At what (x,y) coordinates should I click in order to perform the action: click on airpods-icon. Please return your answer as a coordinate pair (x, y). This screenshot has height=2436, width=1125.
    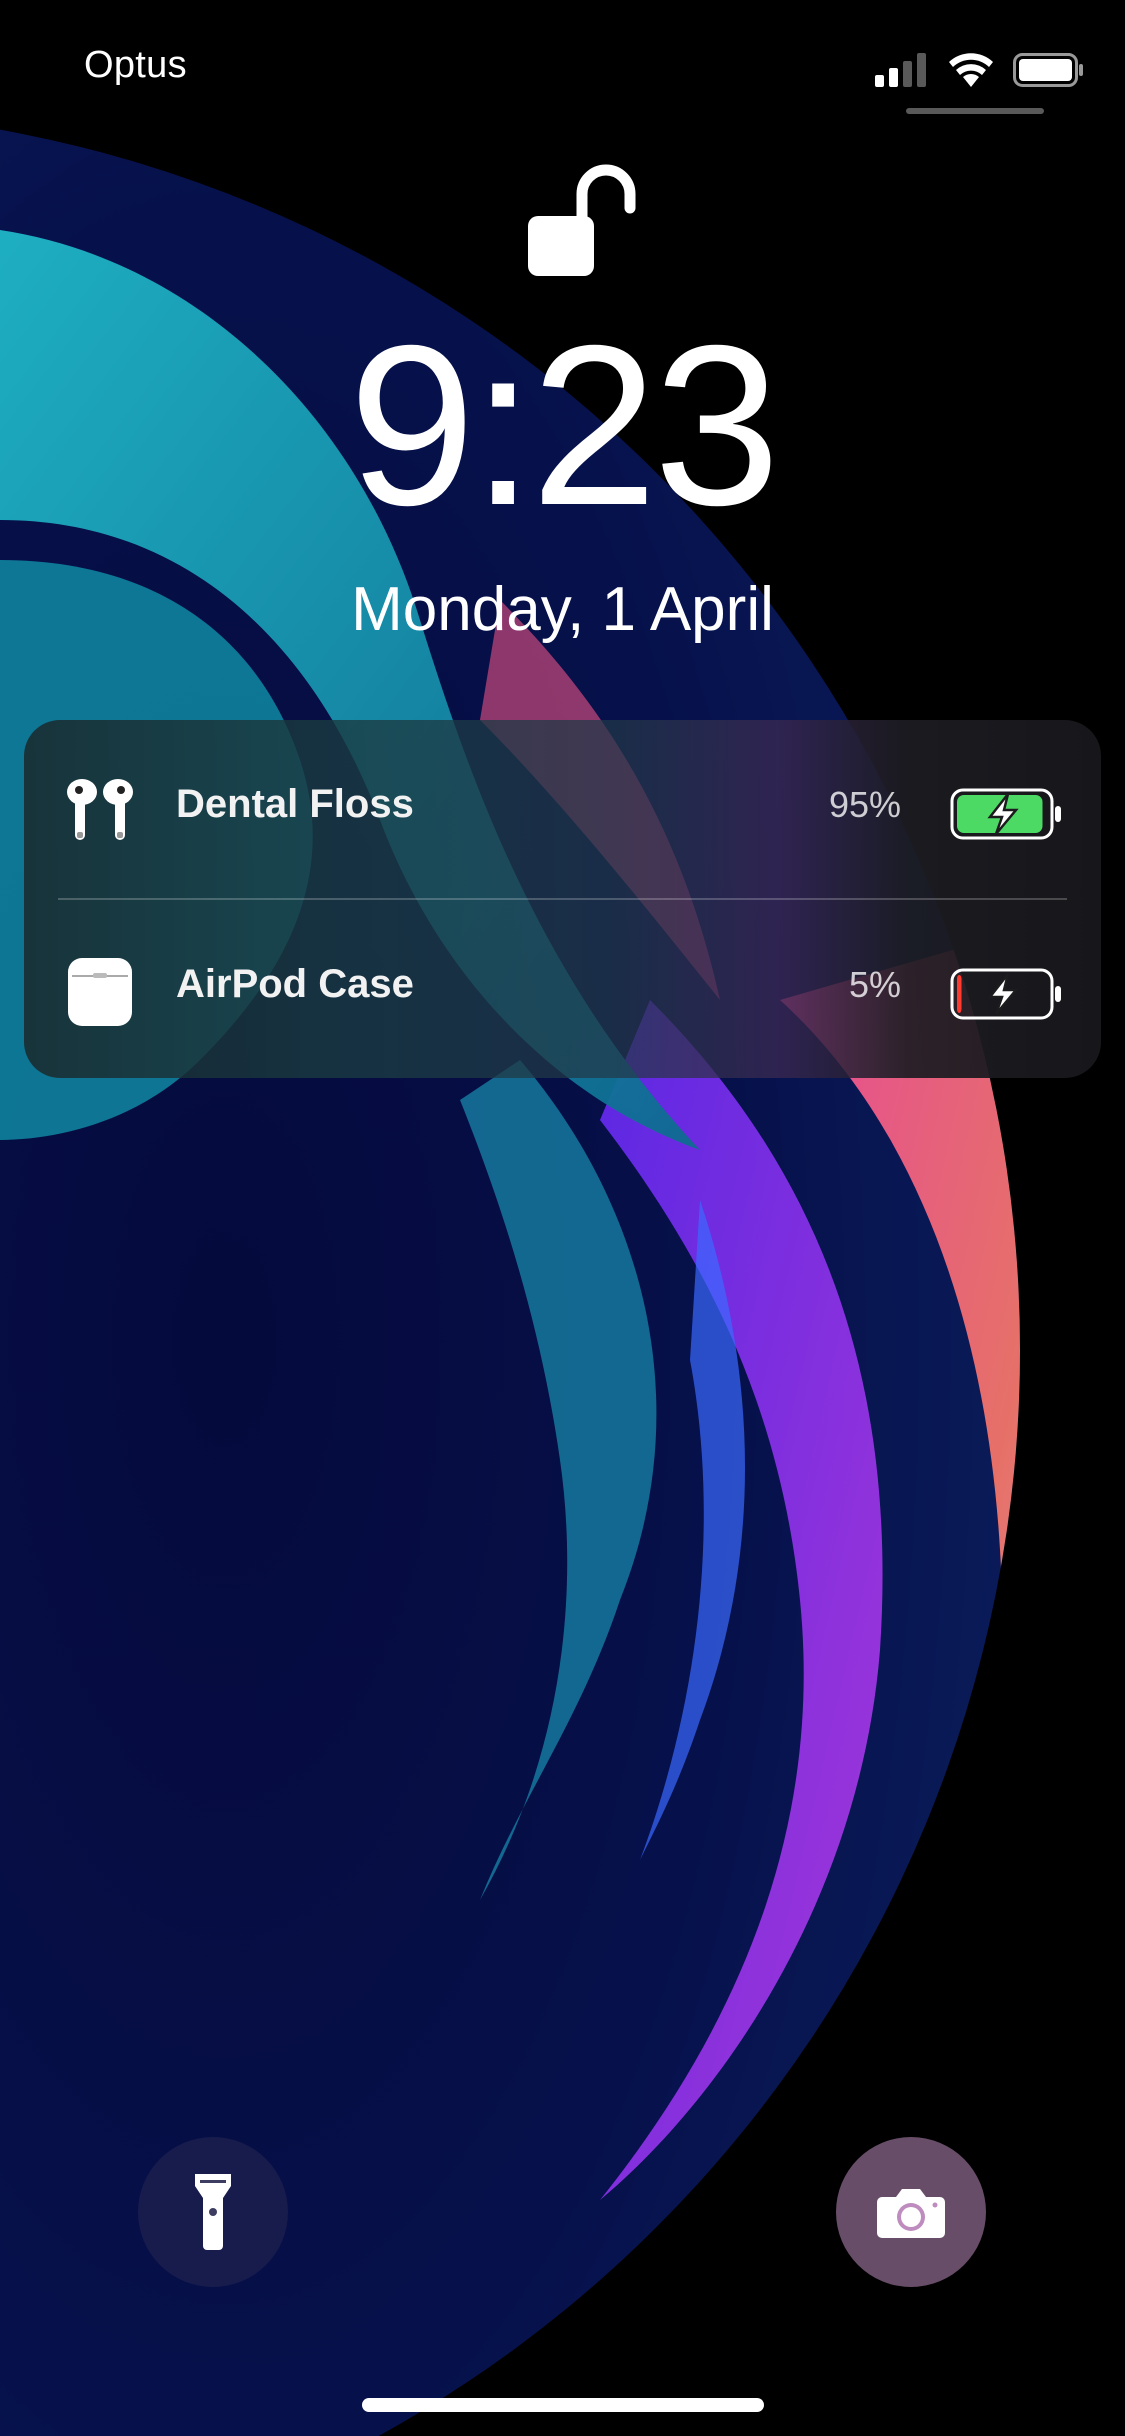
    Looking at the image, I should click on (100, 809).